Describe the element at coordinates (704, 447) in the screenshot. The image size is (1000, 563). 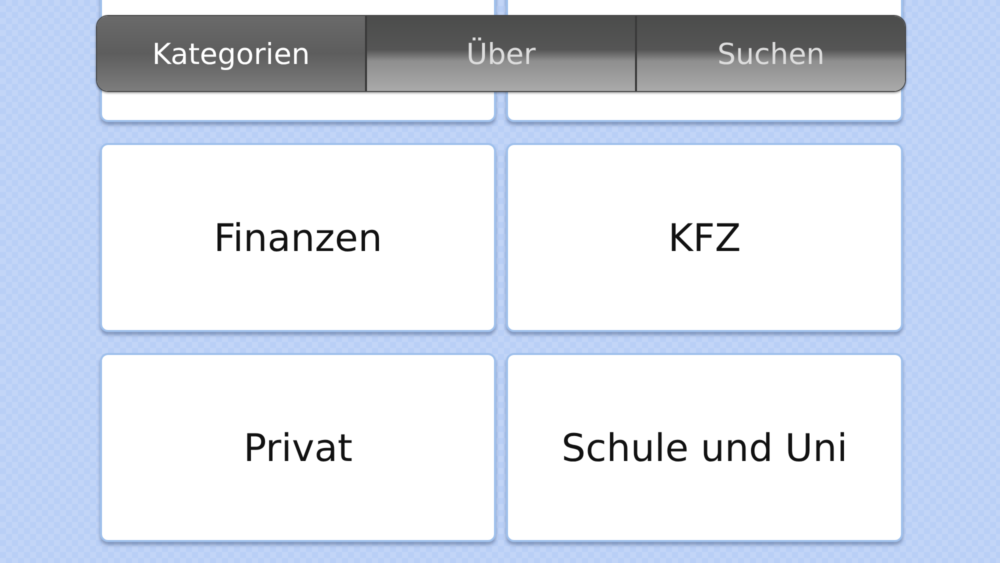
I see `category-card: Schule und Uni` at that location.